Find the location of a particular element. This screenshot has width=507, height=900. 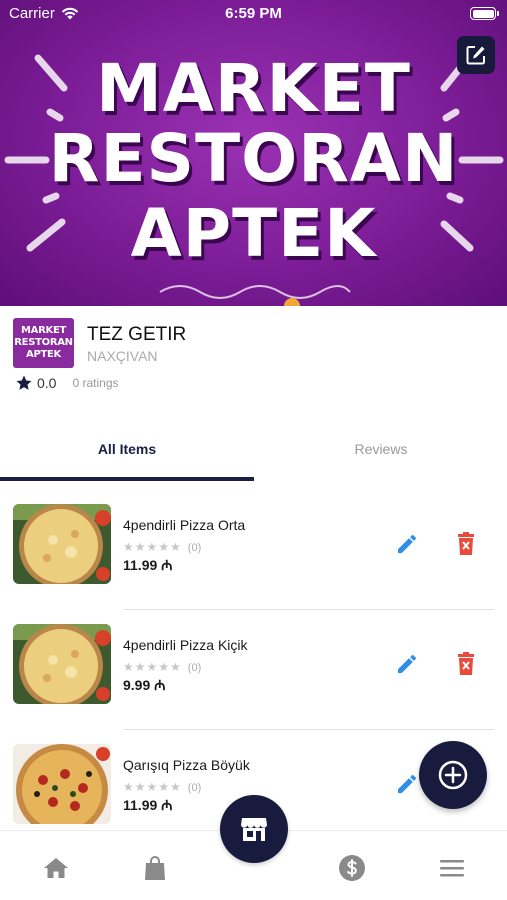

store-icon is located at coordinates (254, 829).